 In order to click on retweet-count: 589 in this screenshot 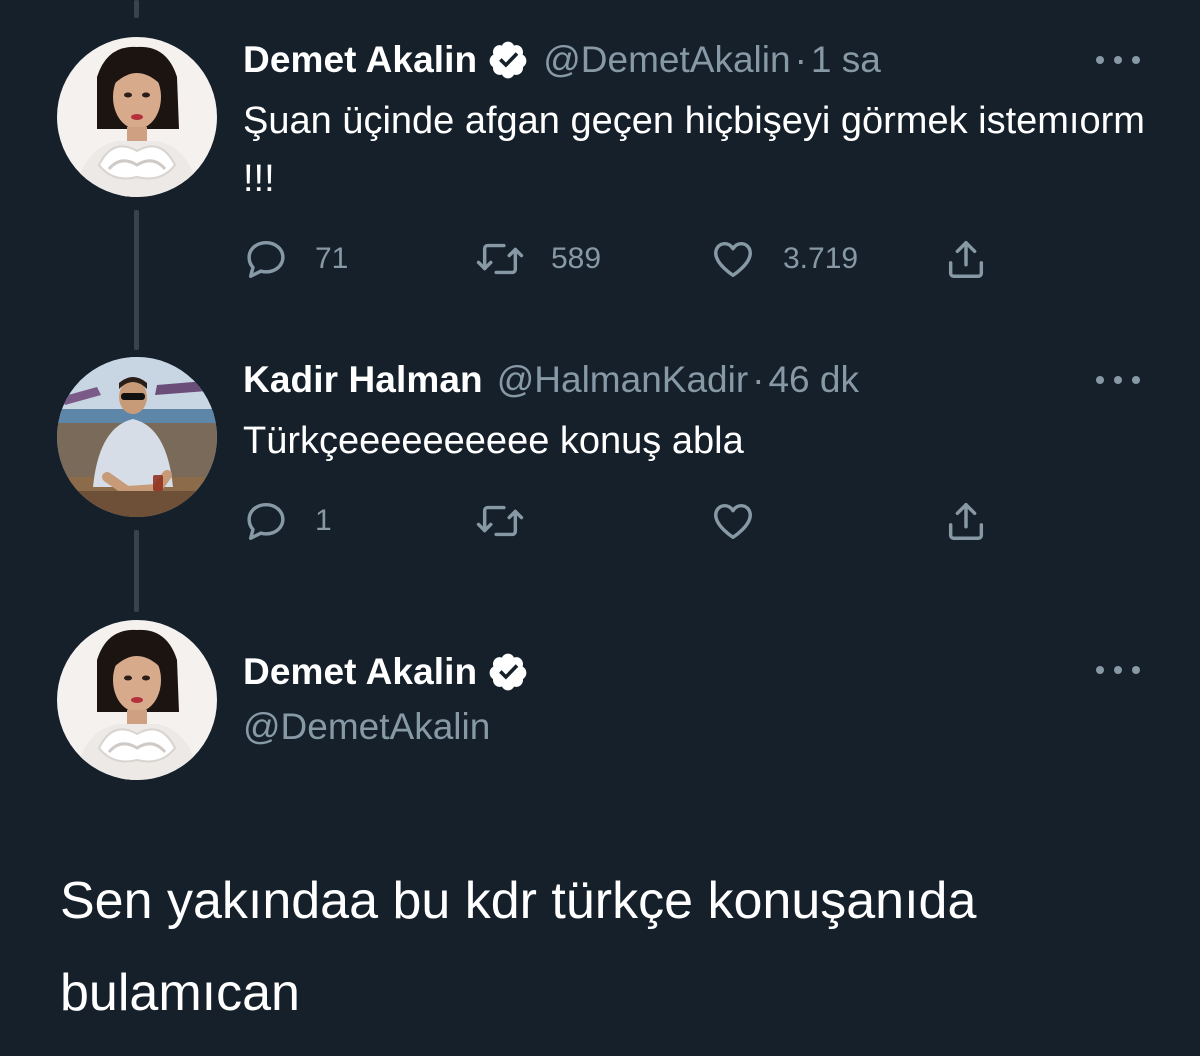, I will do `click(576, 258)`.